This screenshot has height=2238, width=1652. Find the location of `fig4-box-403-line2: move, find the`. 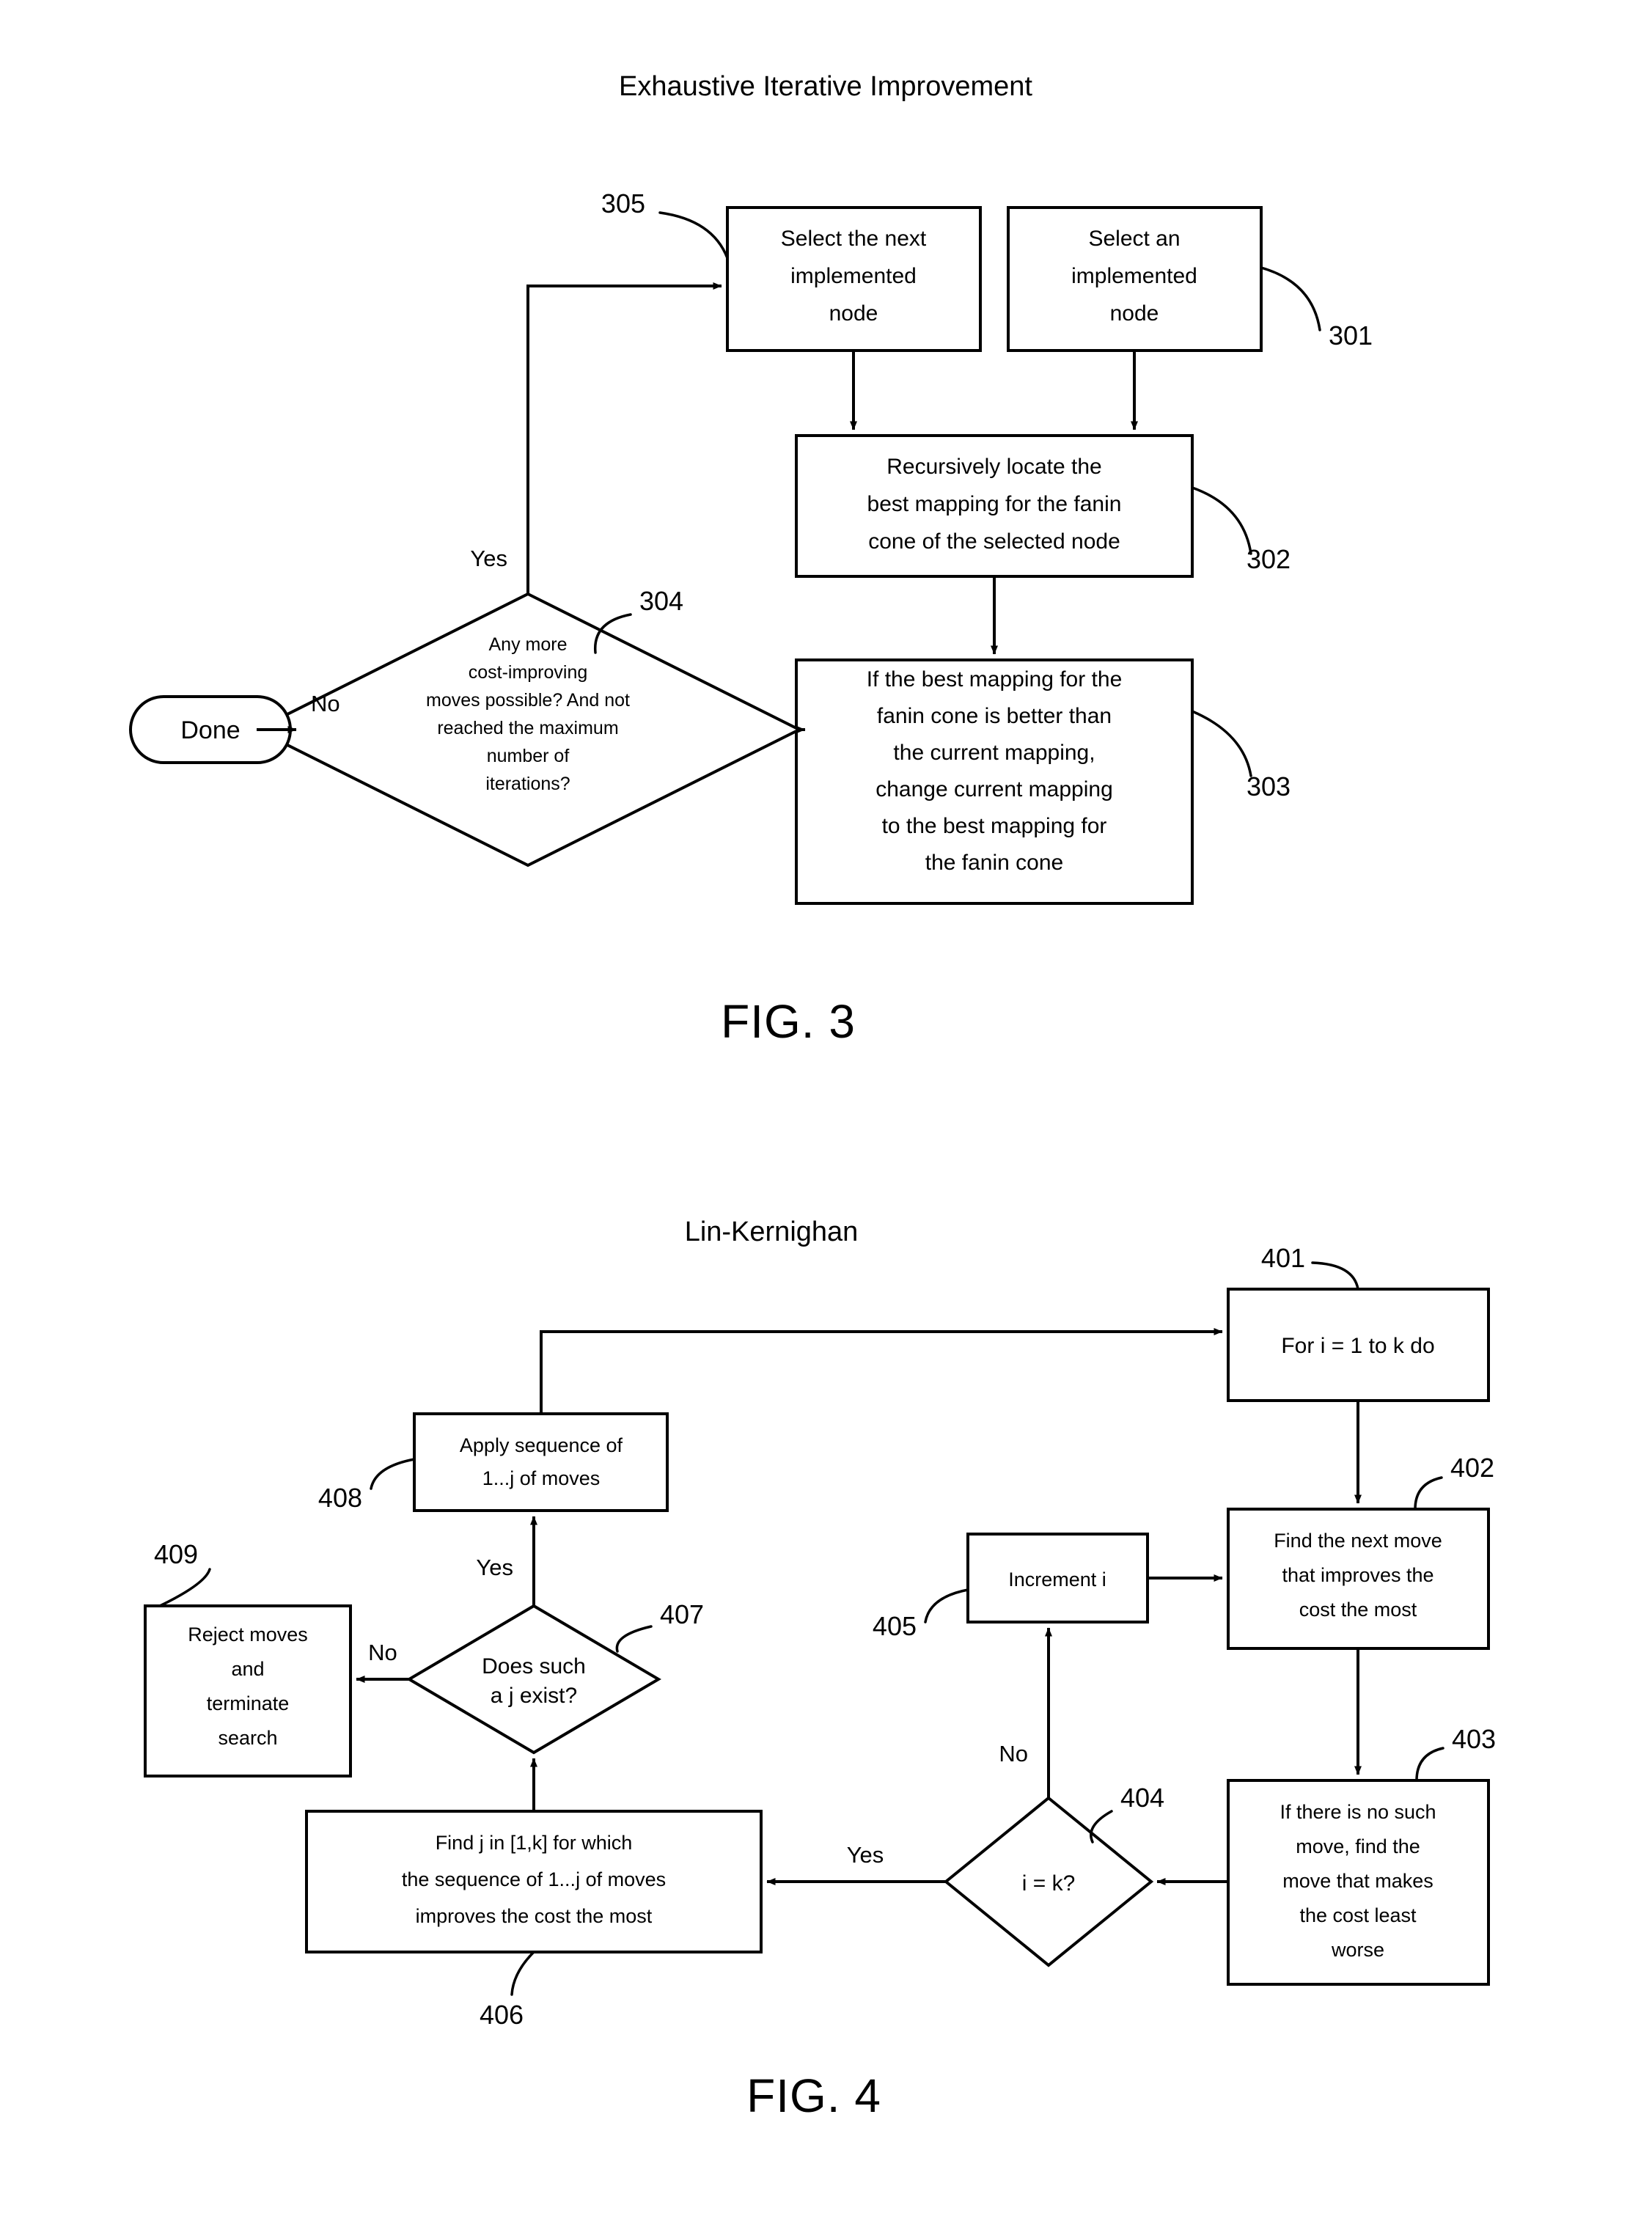

fig4-box-403-line2: move, find the is located at coordinates (1358, 1846).